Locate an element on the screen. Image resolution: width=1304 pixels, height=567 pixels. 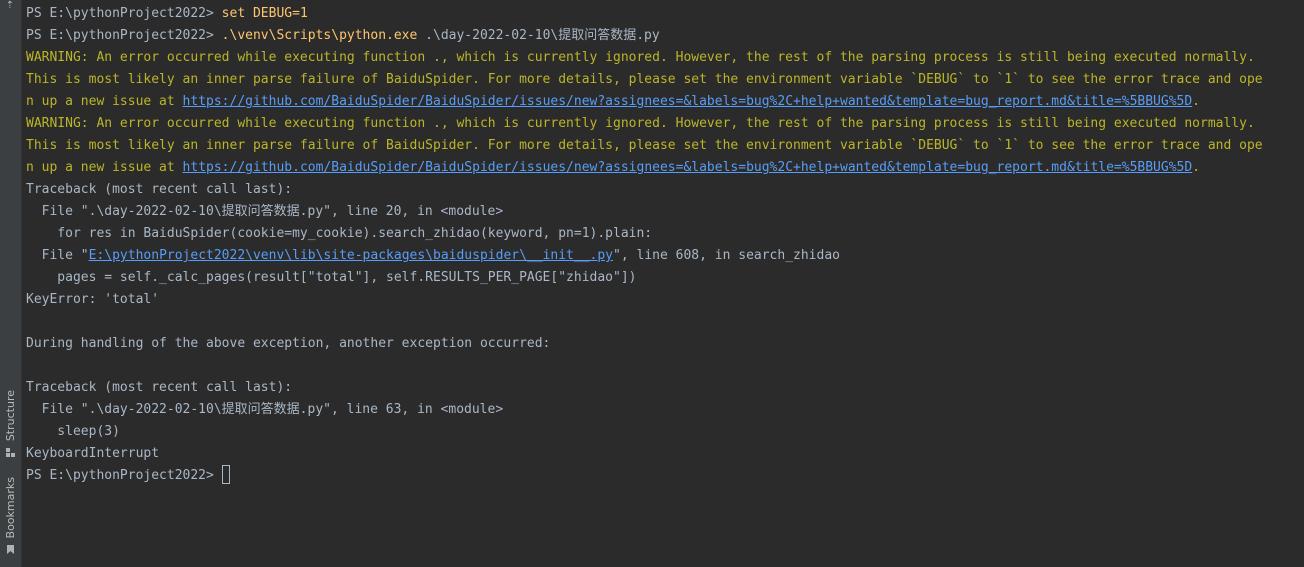
error-line: KeyboardInterrupt is located at coordinates (93, 453).